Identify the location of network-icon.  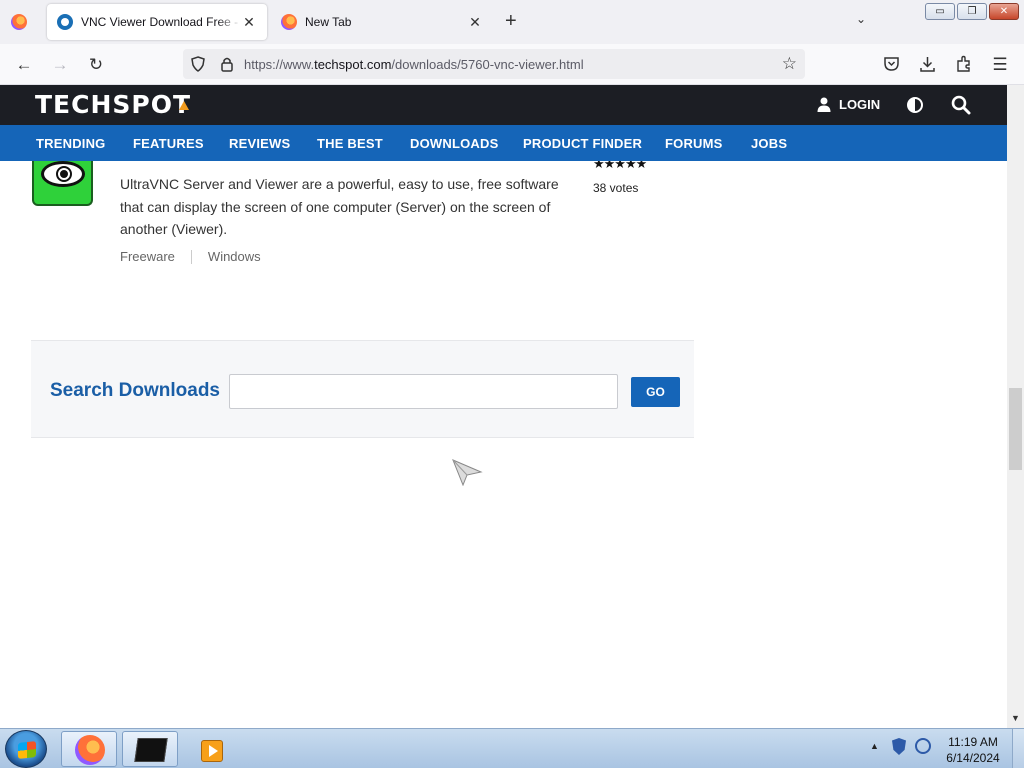
(923, 746).